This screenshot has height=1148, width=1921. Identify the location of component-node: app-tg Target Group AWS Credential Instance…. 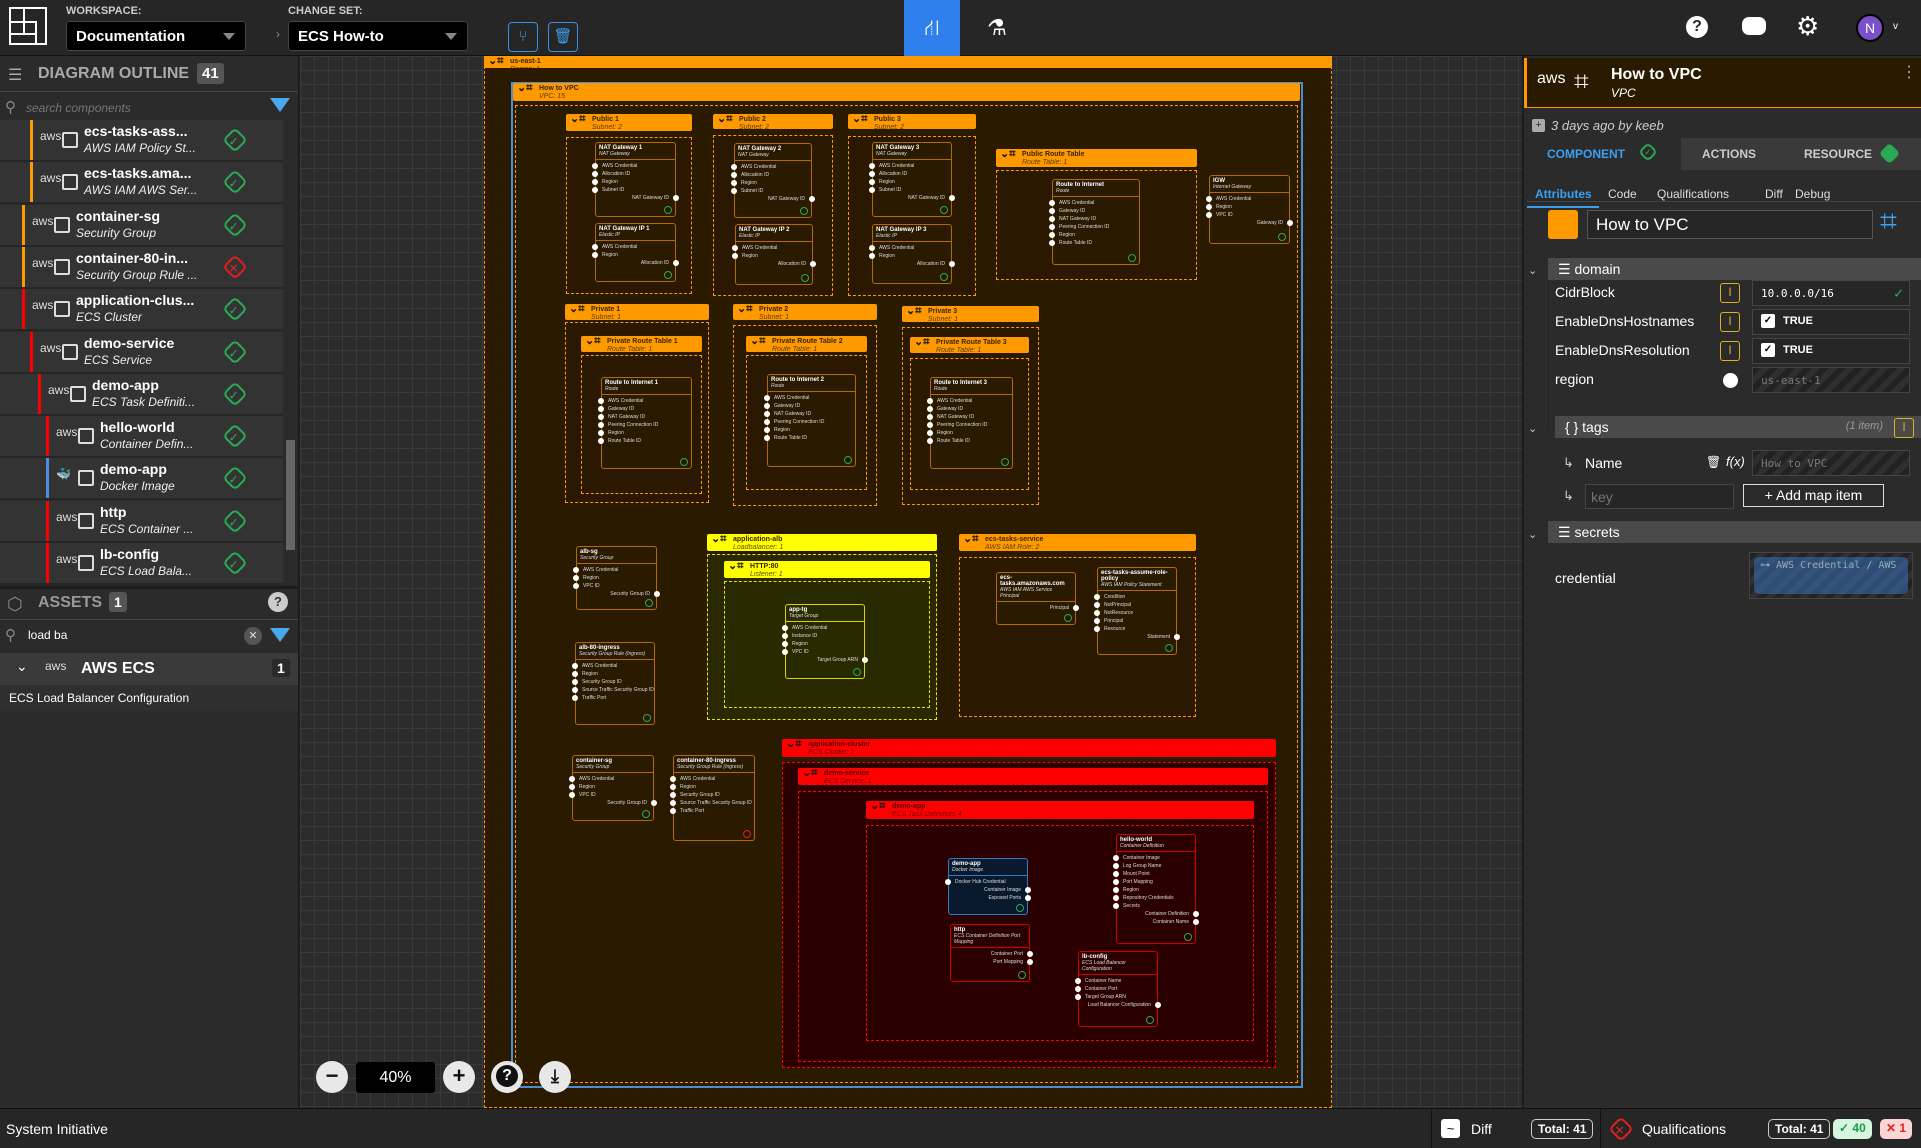
(825, 641).